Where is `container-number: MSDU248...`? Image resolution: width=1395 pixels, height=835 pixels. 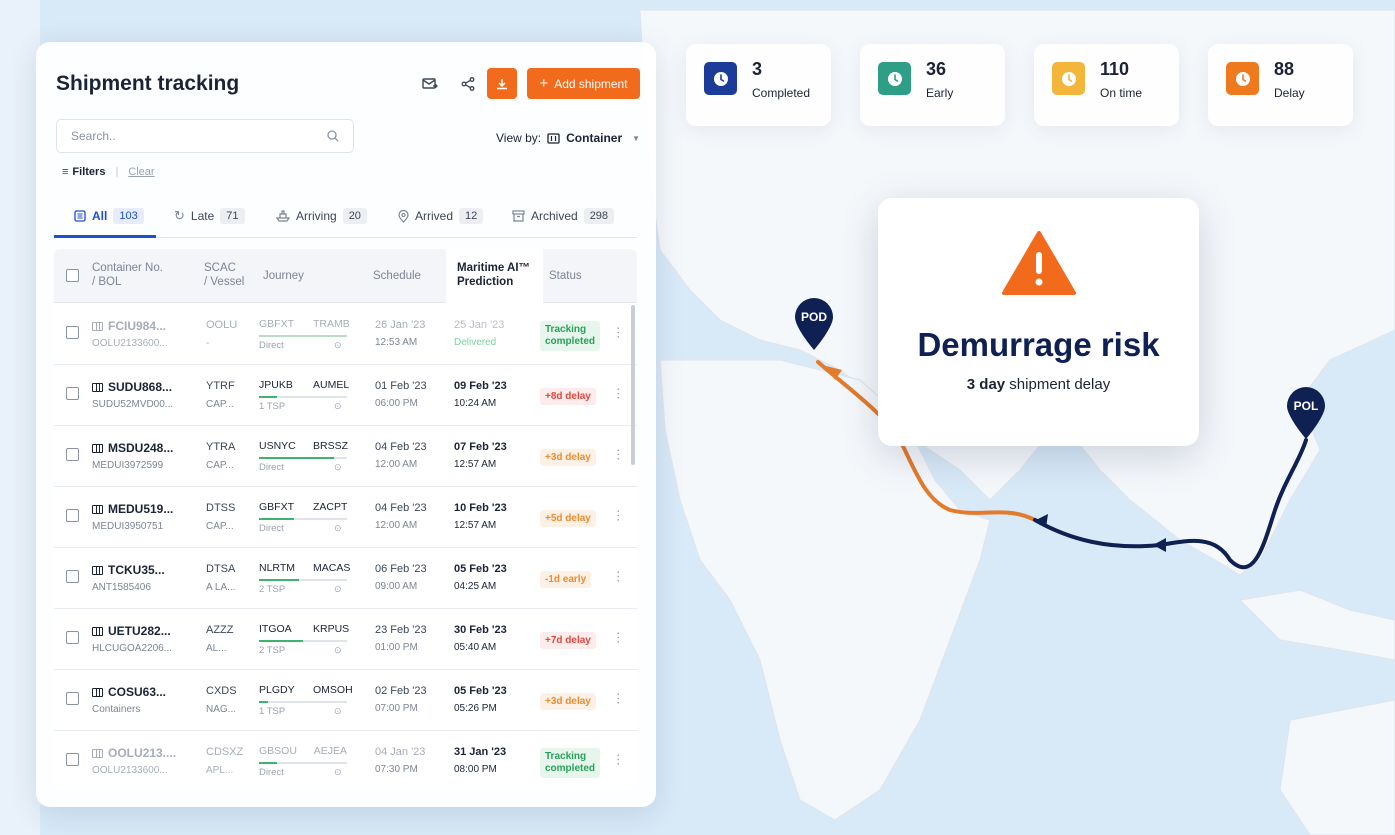
container-number: MSDU248... is located at coordinates (132, 448).